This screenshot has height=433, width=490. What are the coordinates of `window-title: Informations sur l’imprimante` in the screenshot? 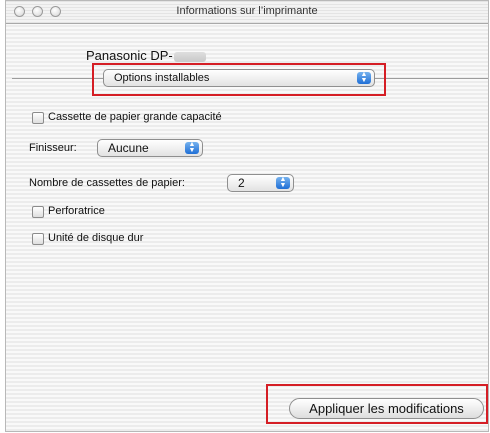 It's located at (247, 11).